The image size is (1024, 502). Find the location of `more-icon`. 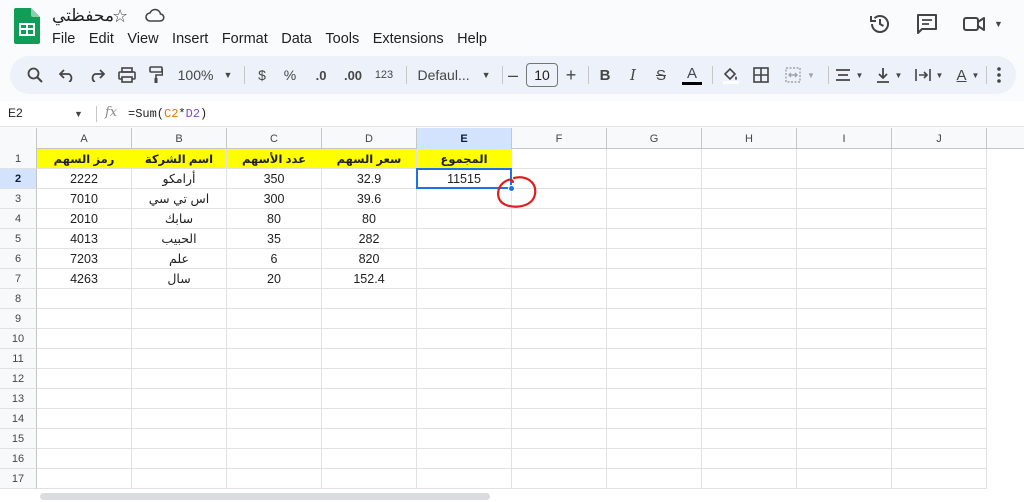

more-icon is located at coordinates (999, 75).